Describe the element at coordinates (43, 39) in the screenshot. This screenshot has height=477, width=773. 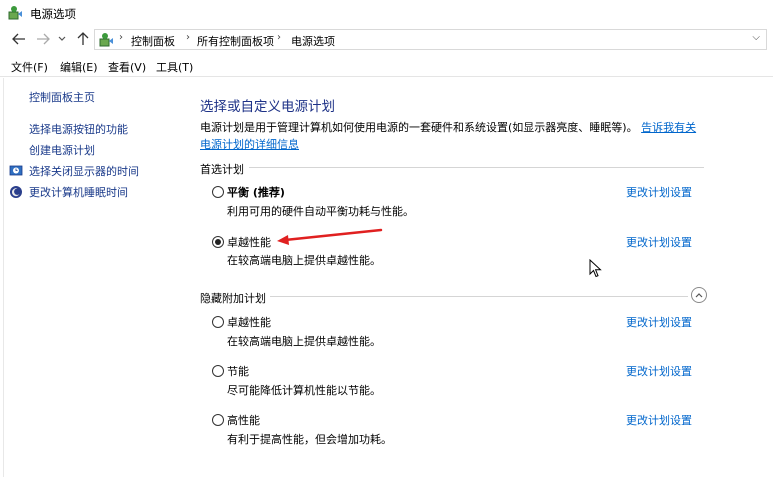
I see `forward-arrow-icon` at that location.